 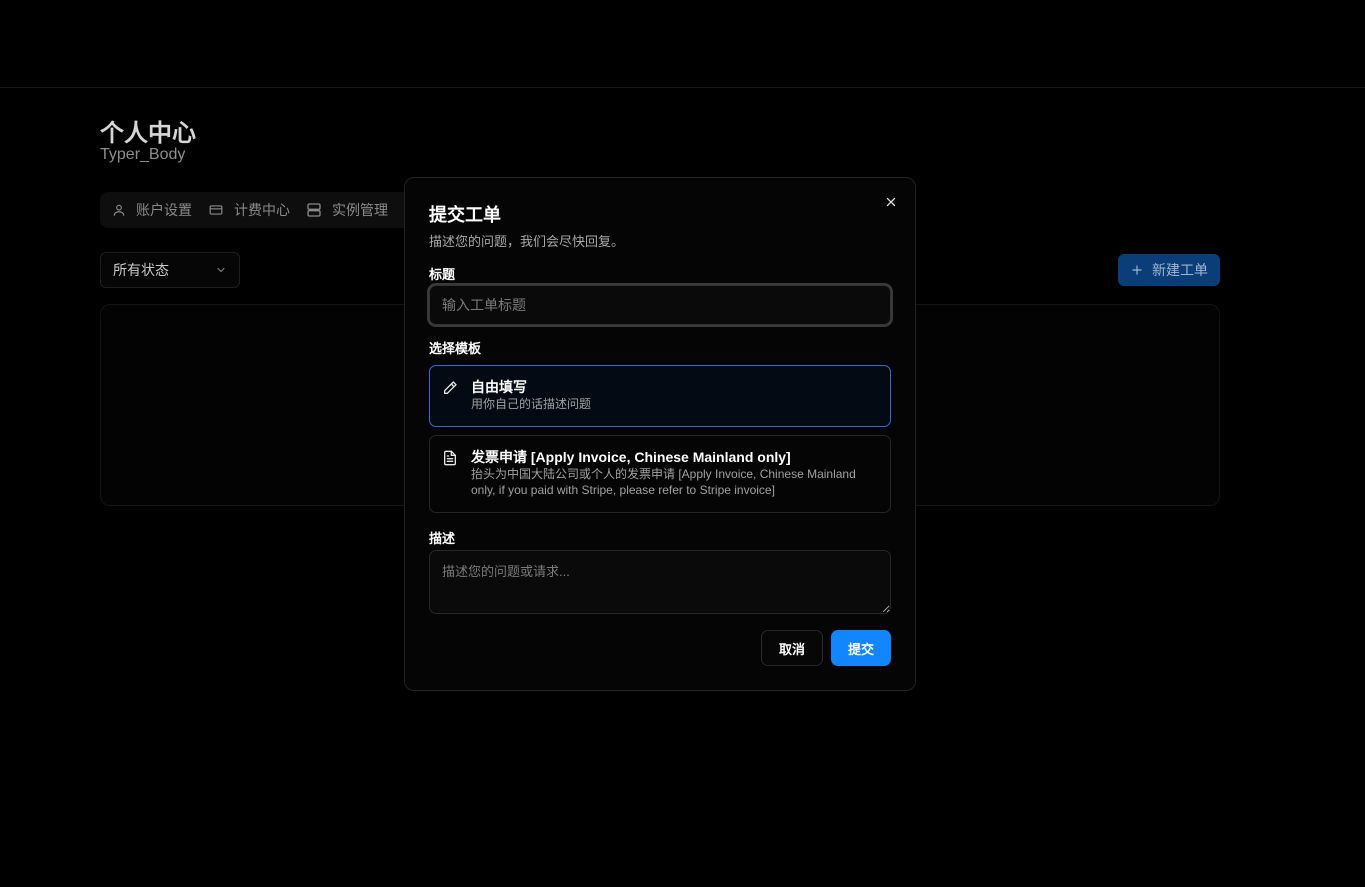 I want to click on tab-instances: 实例管理, so click(x=347, y=210).